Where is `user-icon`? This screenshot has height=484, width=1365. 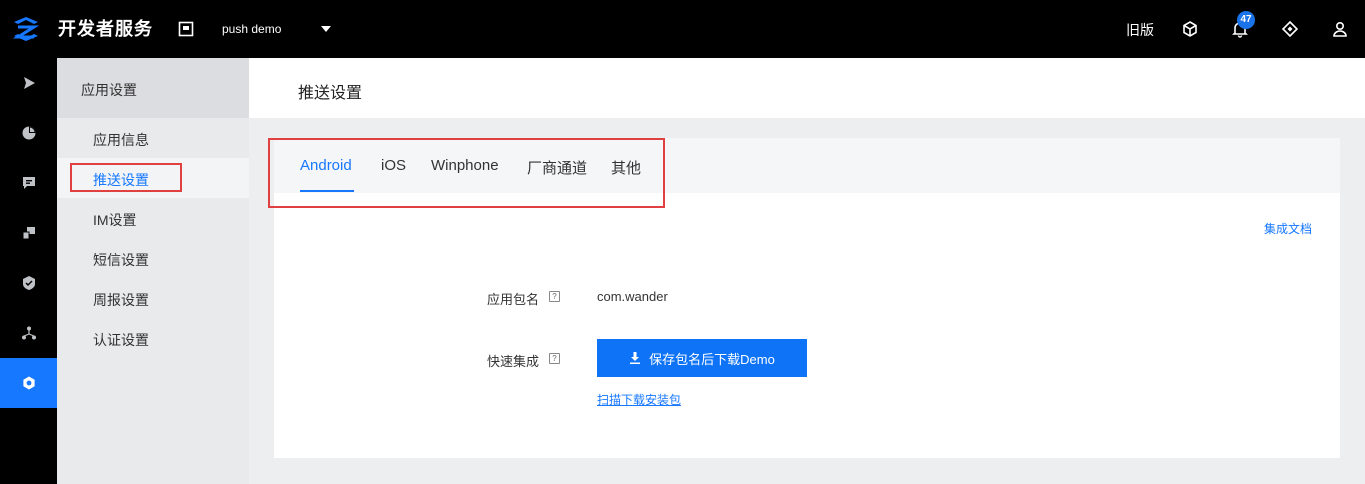 user-icon is located at coordinates (1340, 29).